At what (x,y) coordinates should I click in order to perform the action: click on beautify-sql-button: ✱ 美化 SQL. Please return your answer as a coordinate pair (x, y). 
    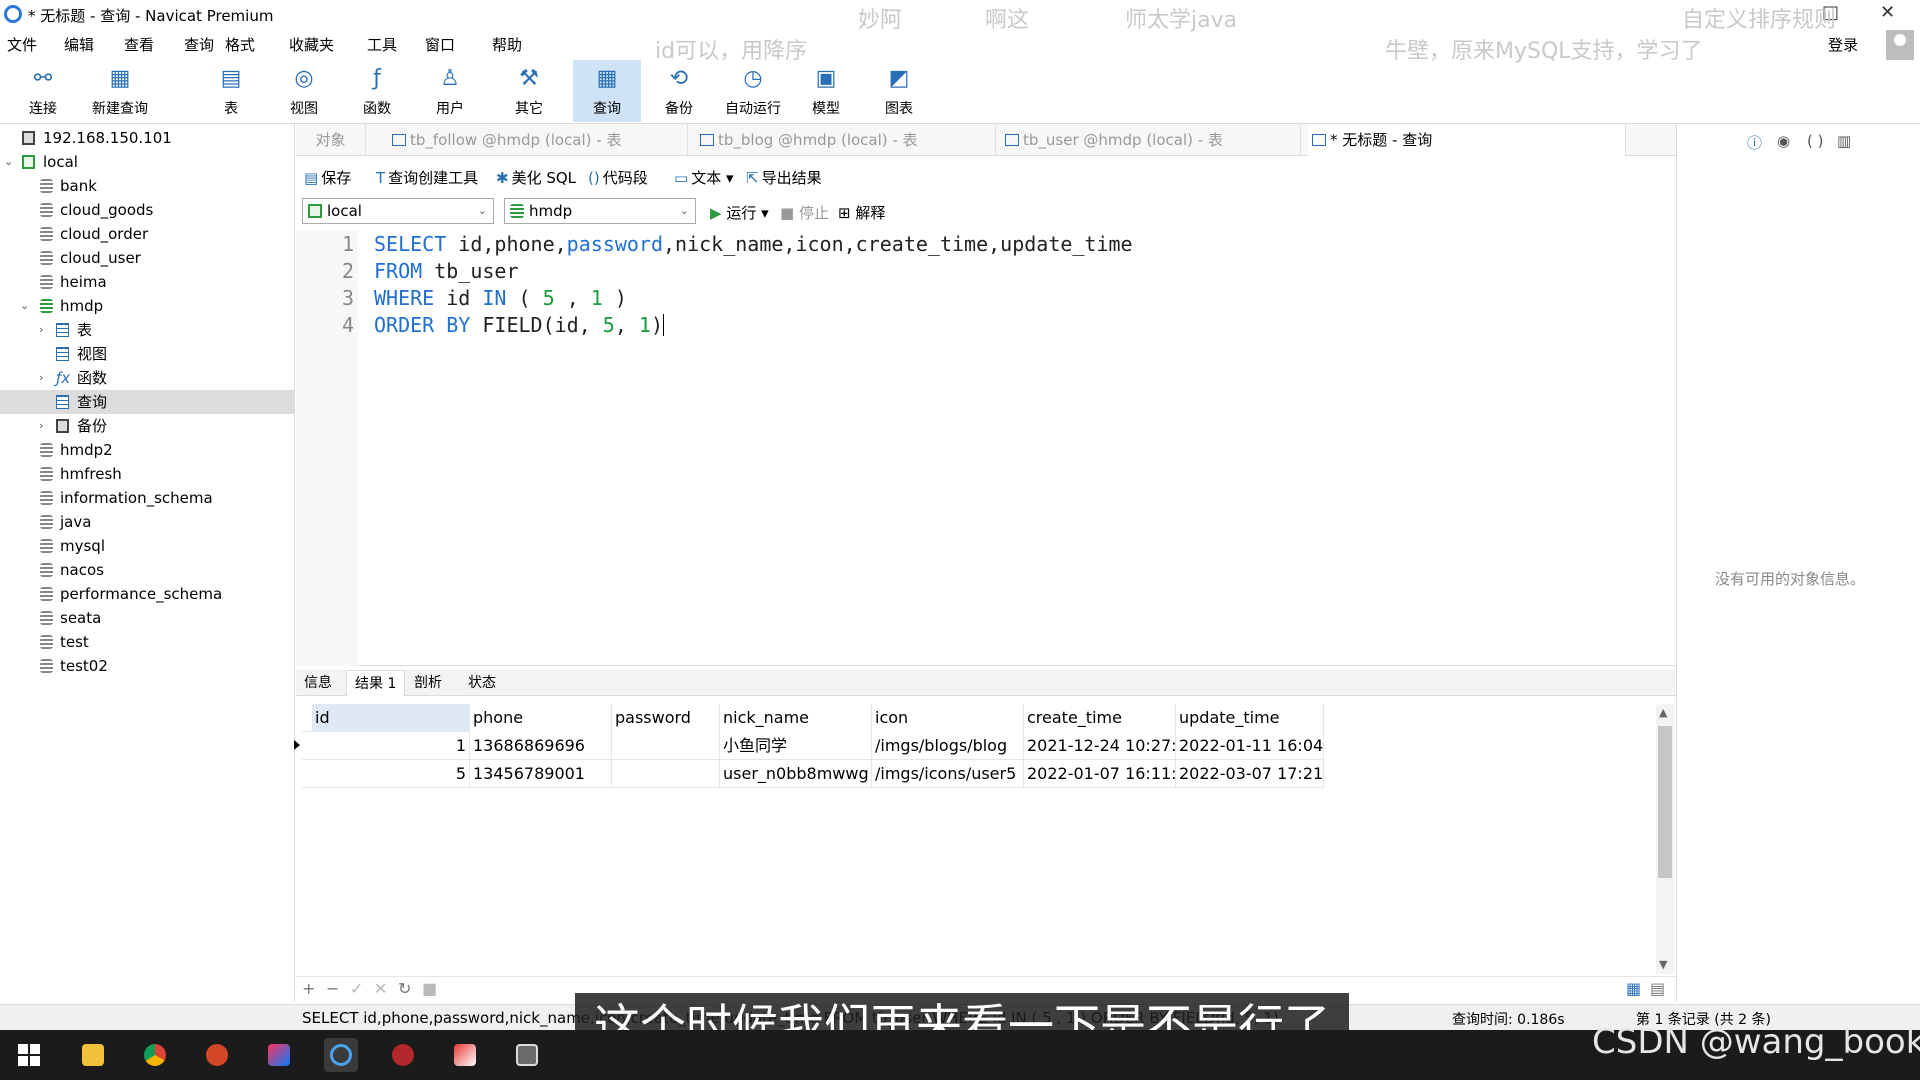
    Looking at the image, I should click on (536, 177).